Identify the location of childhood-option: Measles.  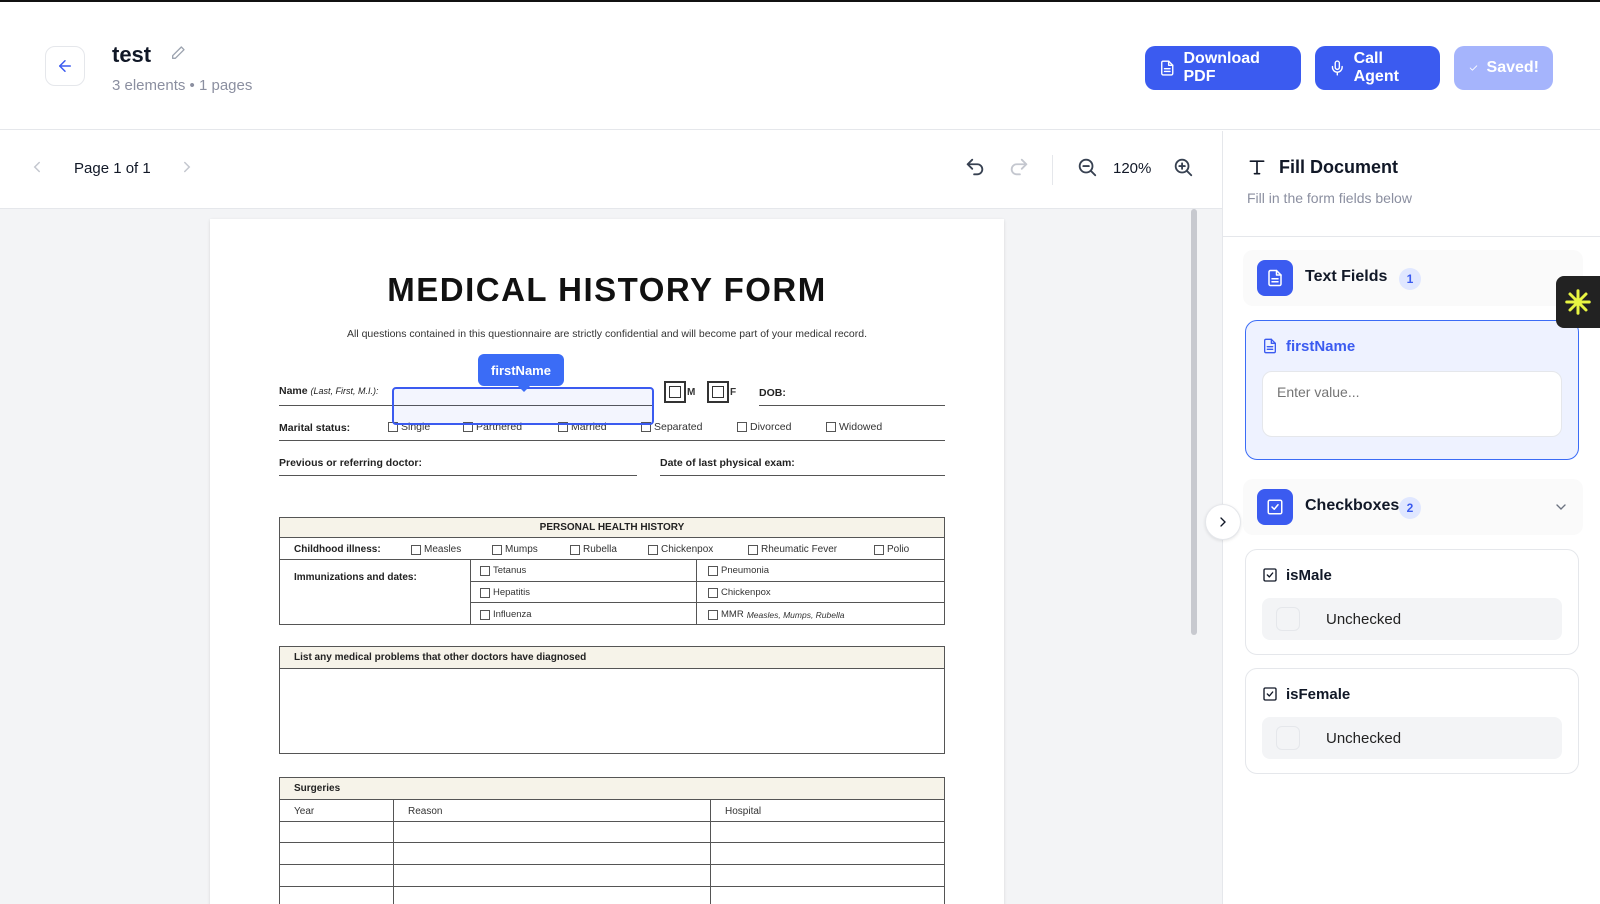
(436, 549).